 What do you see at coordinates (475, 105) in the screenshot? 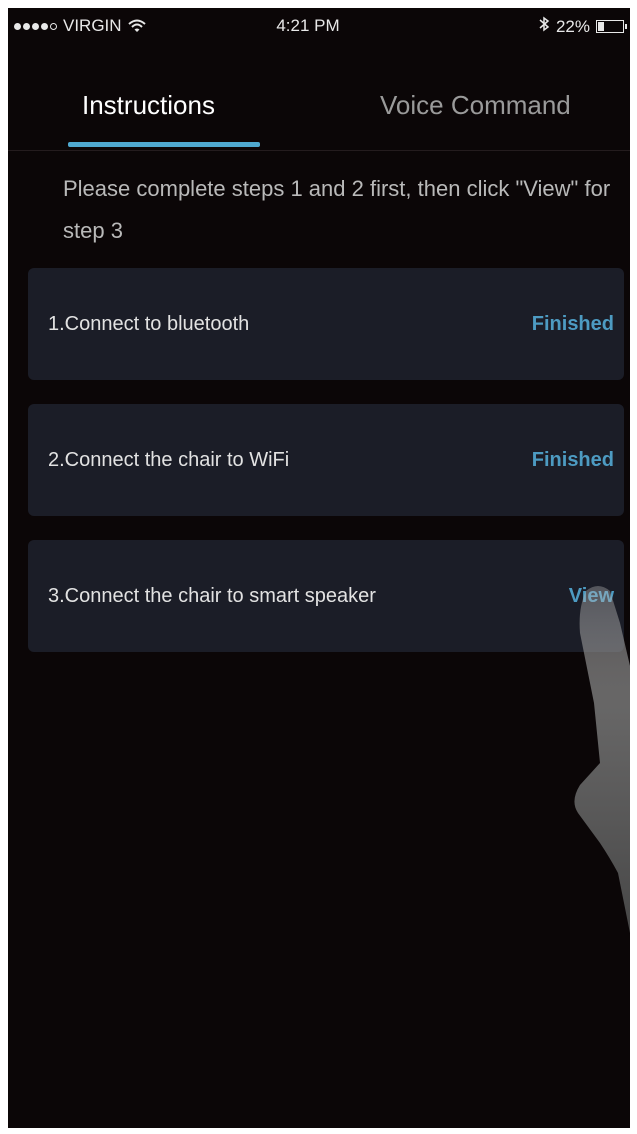
I see `tab-voice-command: Voice Command` at bounding box center [475, 105].